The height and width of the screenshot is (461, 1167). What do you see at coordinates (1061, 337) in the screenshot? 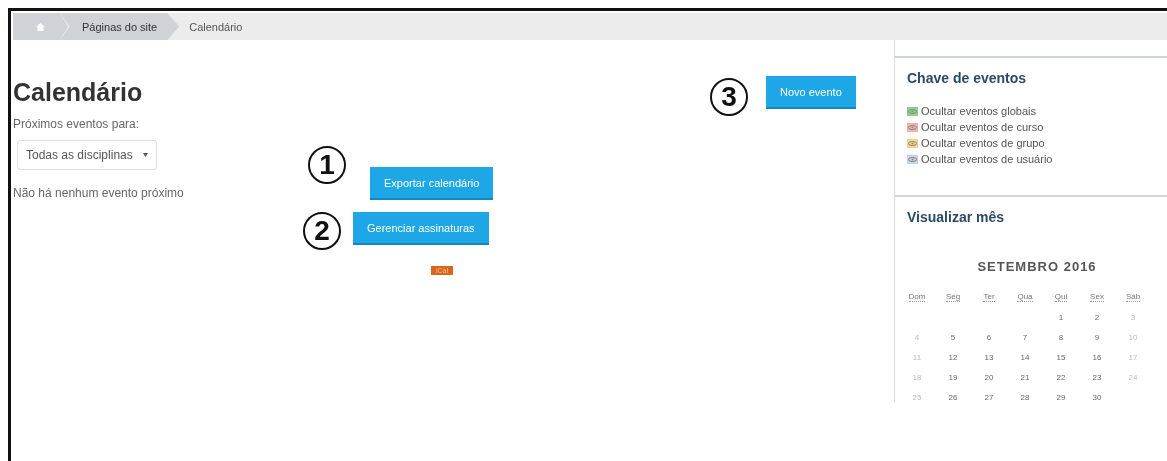
I see `calendar-day: 8` at bounding box center [1061, 337].